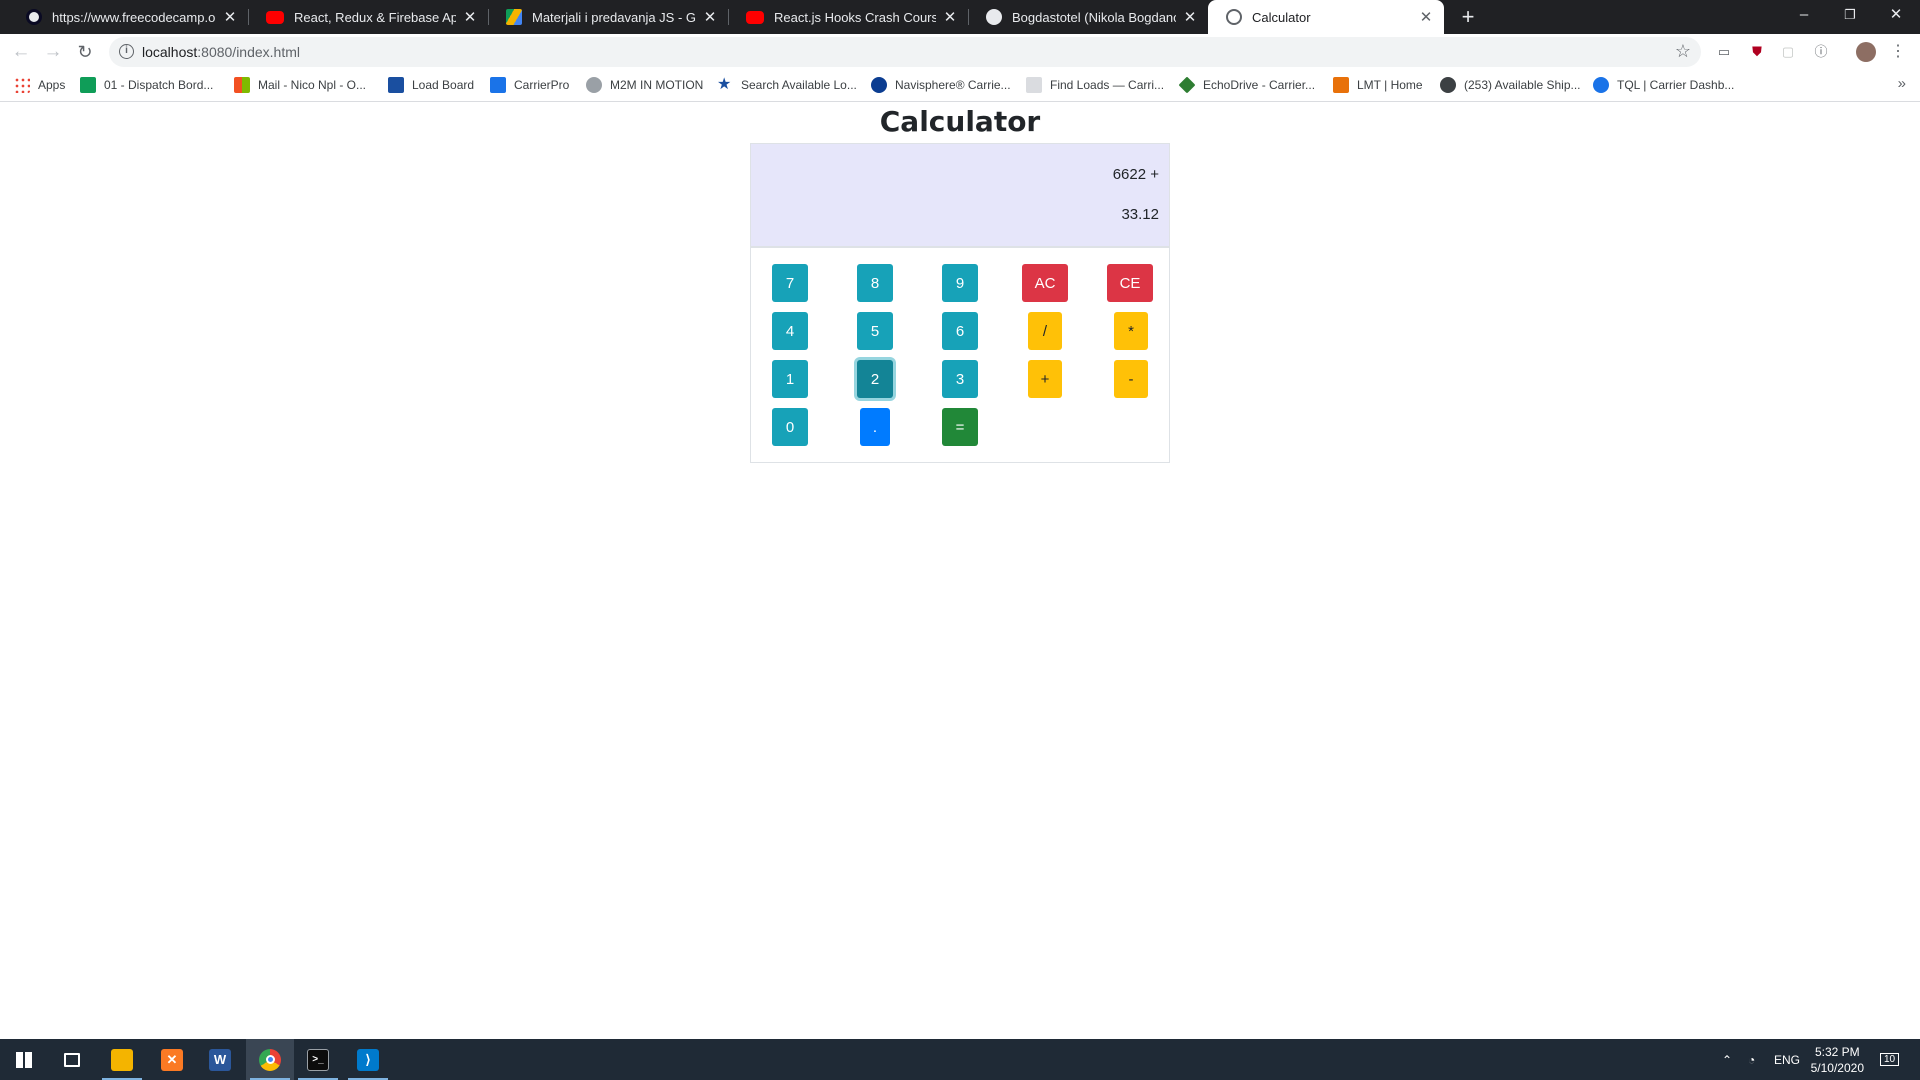 The height and width of the screenshot is (1080, 1920). I want to click on key-7: 7, so click(790, 283).